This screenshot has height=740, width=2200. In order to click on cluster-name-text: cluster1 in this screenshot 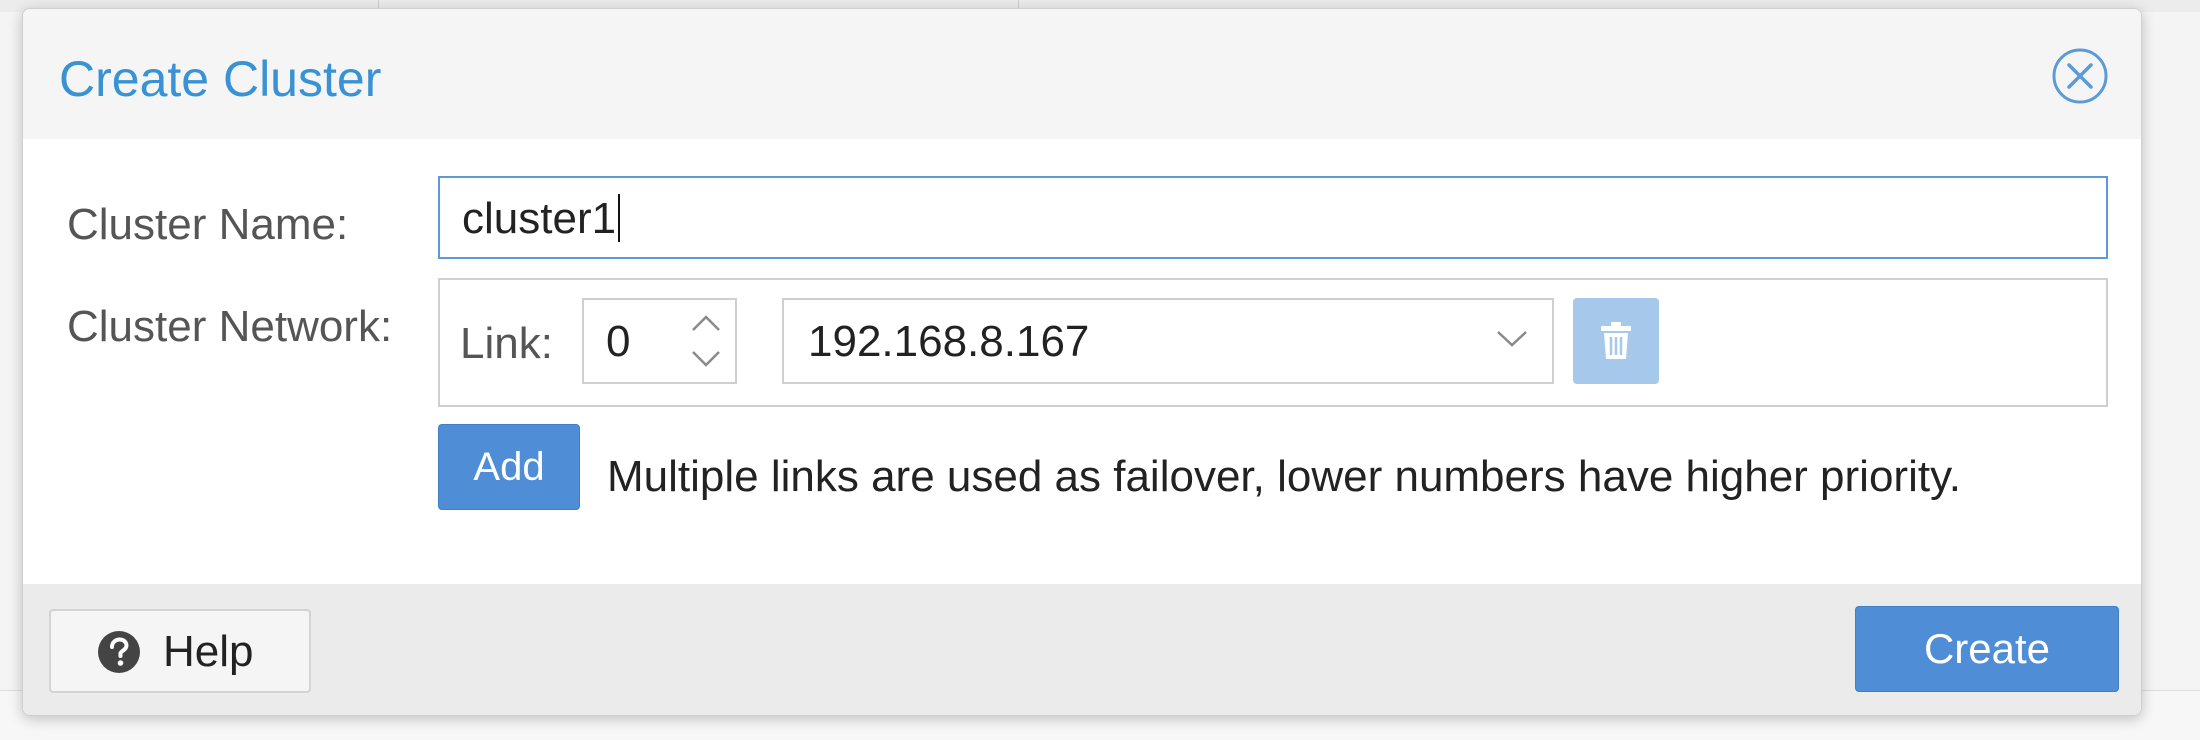, I will do `click(539, 218)`.